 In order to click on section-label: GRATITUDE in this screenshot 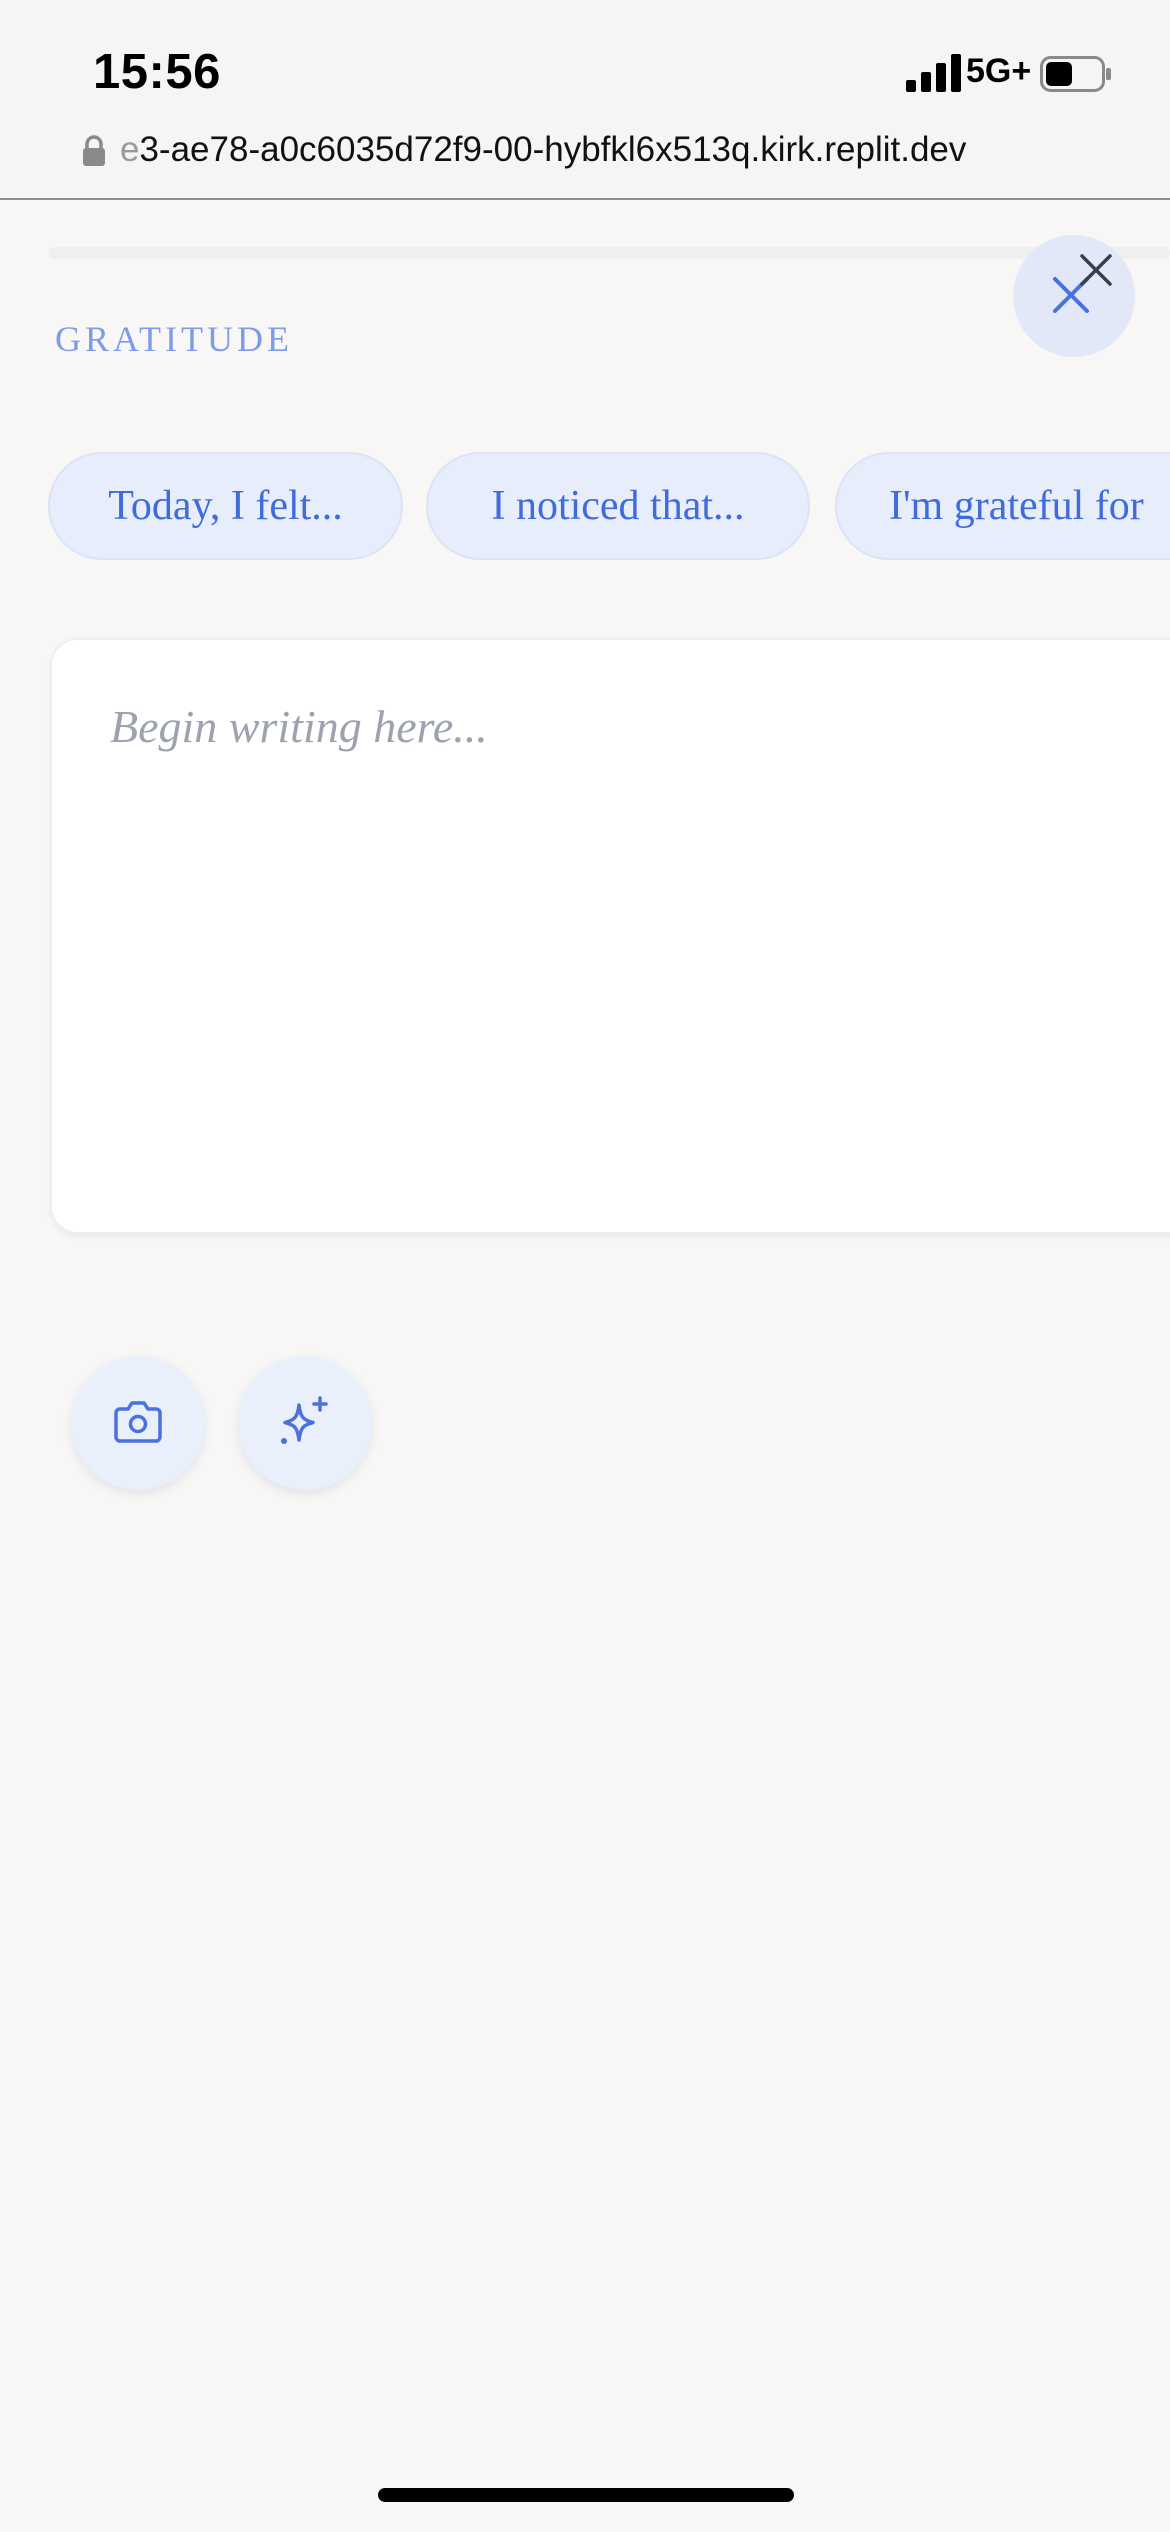, I will do `click(174, 339)`.